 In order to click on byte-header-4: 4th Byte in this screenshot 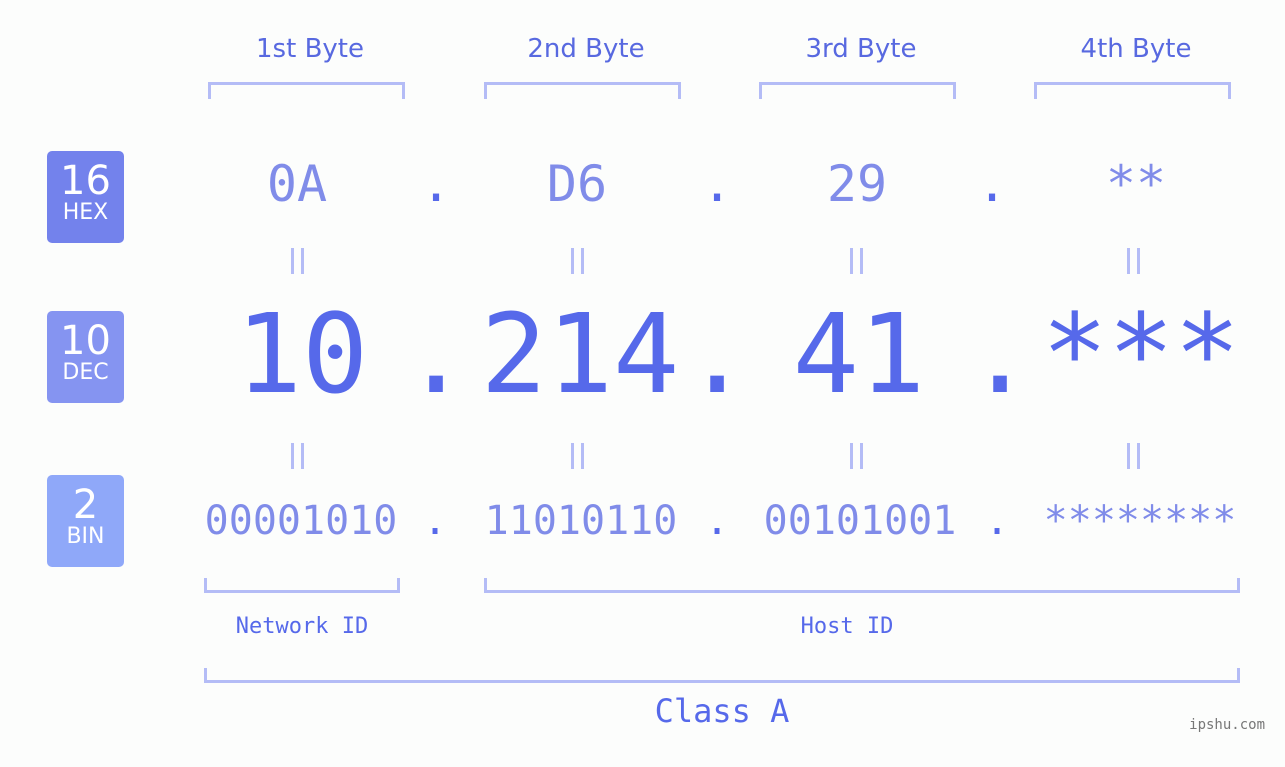, I will do `click(1136, 49)`.